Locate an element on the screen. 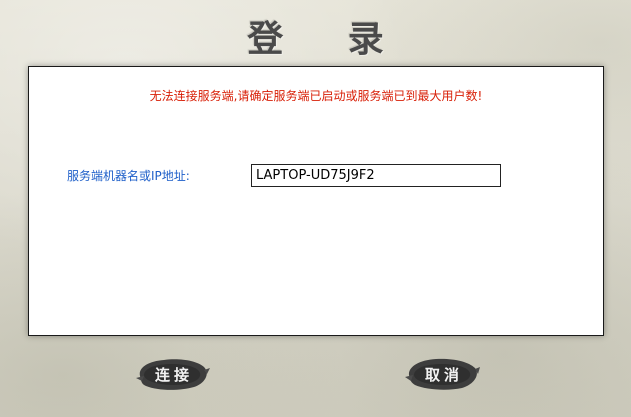  connect-button: 连接 is located at coordinates (172, 374).